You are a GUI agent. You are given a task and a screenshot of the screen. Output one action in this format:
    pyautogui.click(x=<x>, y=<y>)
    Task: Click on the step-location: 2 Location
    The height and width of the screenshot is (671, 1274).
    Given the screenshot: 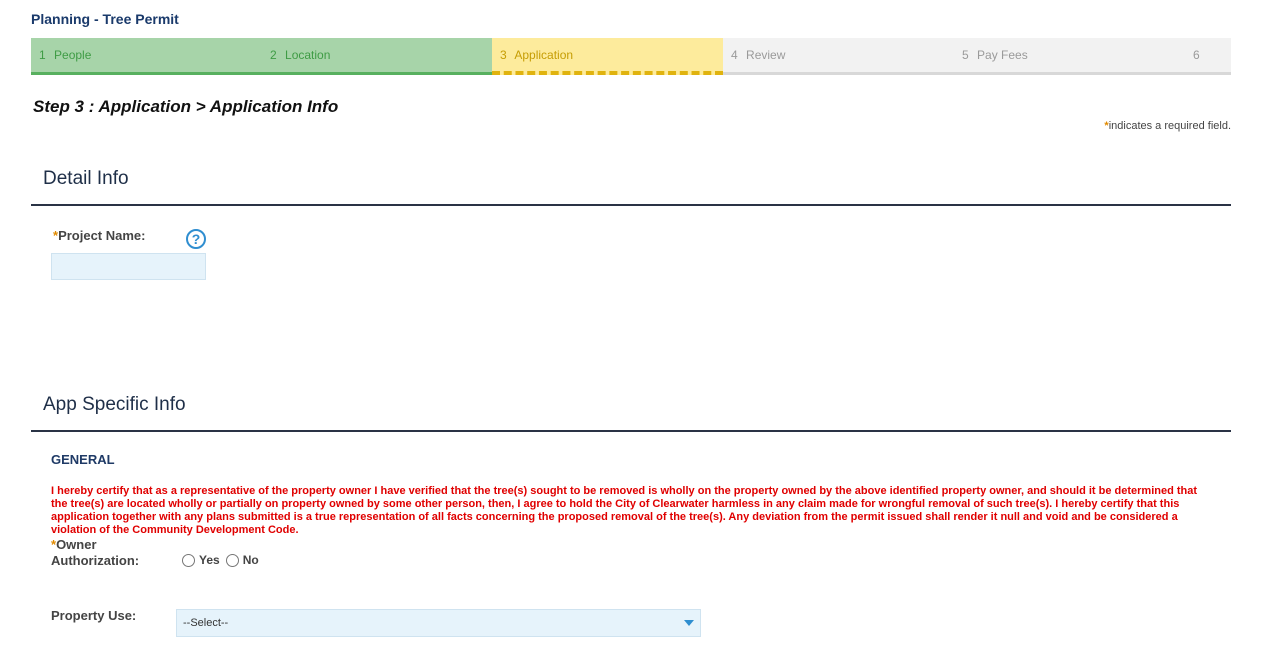 What is the action you would take?
    pyautogui.click(x=377, y=56)
    